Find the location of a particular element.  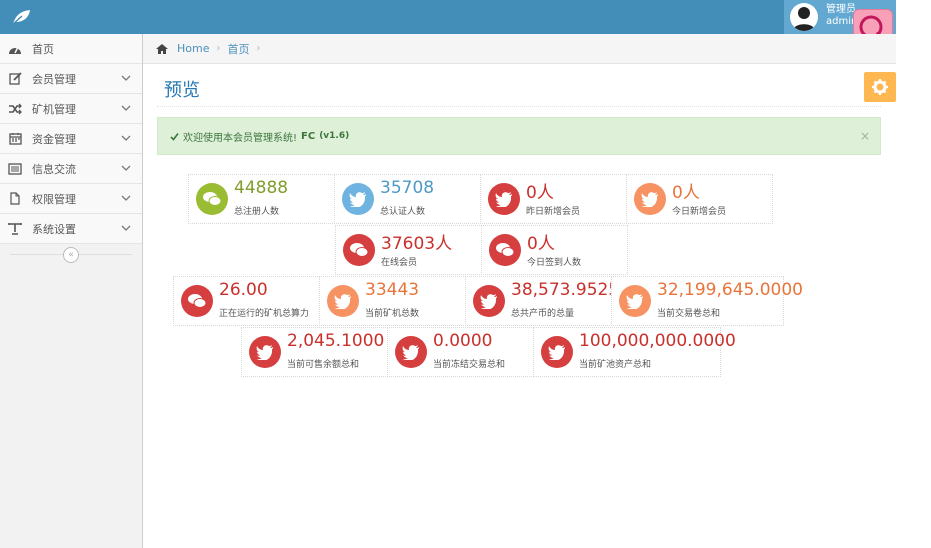

settings-button is located at coordinates (880, 87).